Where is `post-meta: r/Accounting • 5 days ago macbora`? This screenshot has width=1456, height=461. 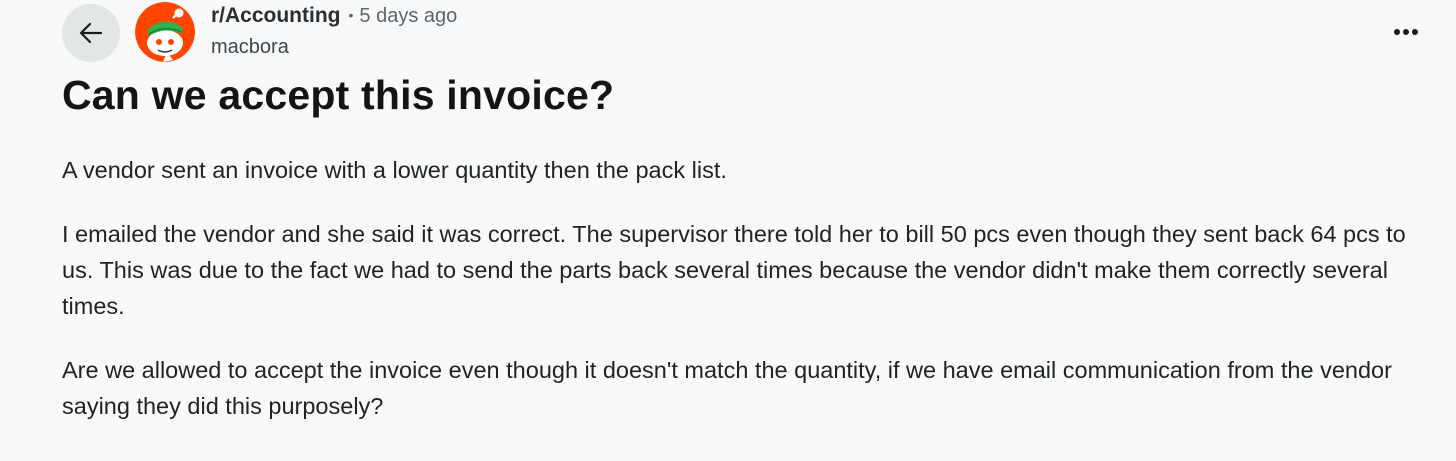
post-meta: r/Accounting • 5 days ago macbora is located at coordinates (334, 31).